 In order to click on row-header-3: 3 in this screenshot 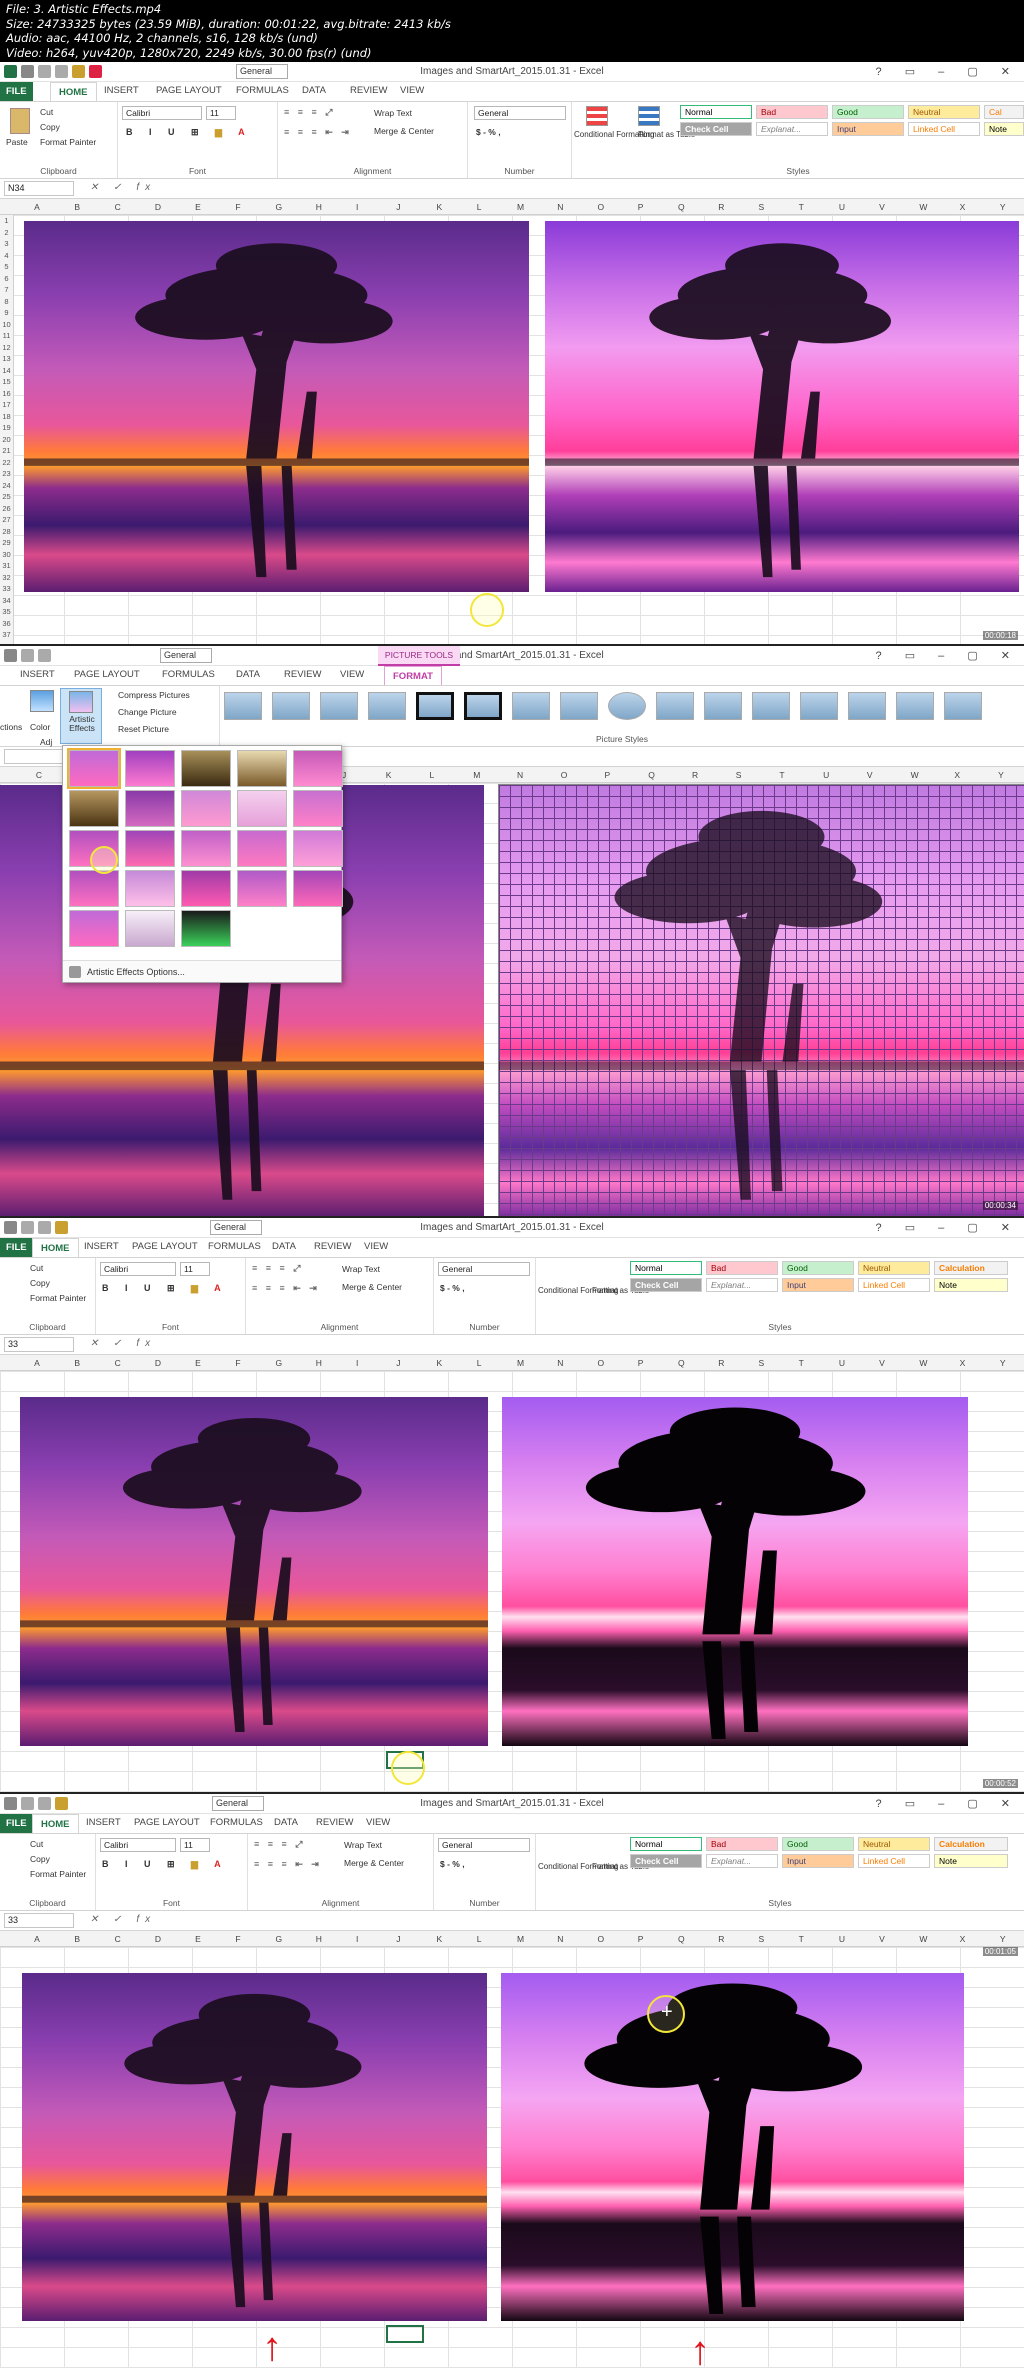, I will do `click(6, 244)`.